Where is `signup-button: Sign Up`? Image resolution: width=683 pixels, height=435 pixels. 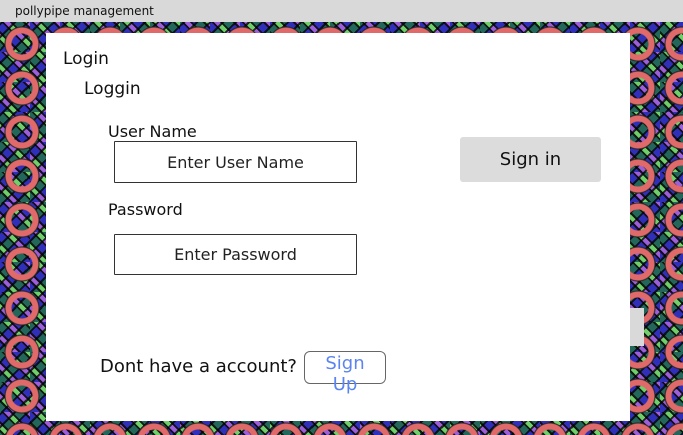 signup-button: Sign Up is located at coordinates (345, 373).